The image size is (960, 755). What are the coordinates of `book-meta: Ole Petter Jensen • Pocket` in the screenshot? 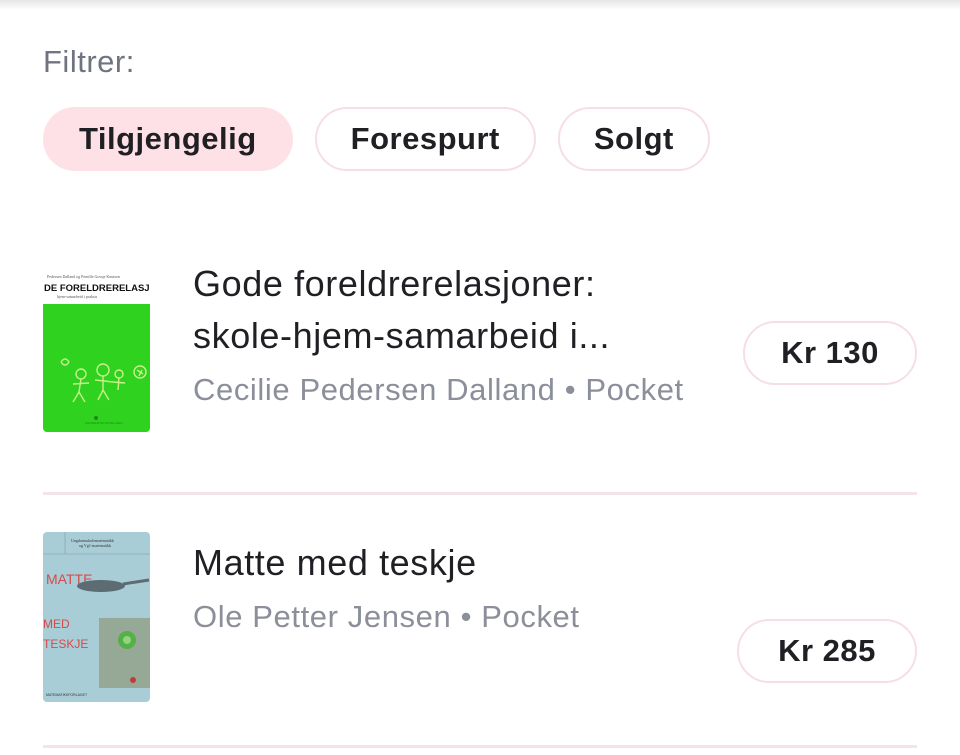 It's located at (453, 617).